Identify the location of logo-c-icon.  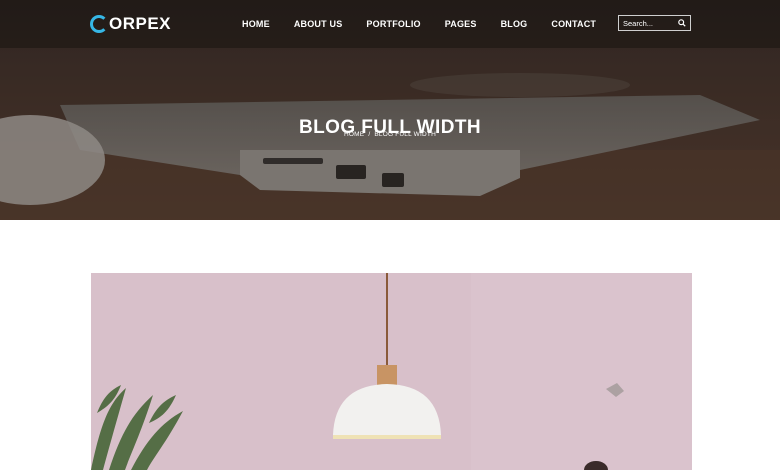
(99, 24).